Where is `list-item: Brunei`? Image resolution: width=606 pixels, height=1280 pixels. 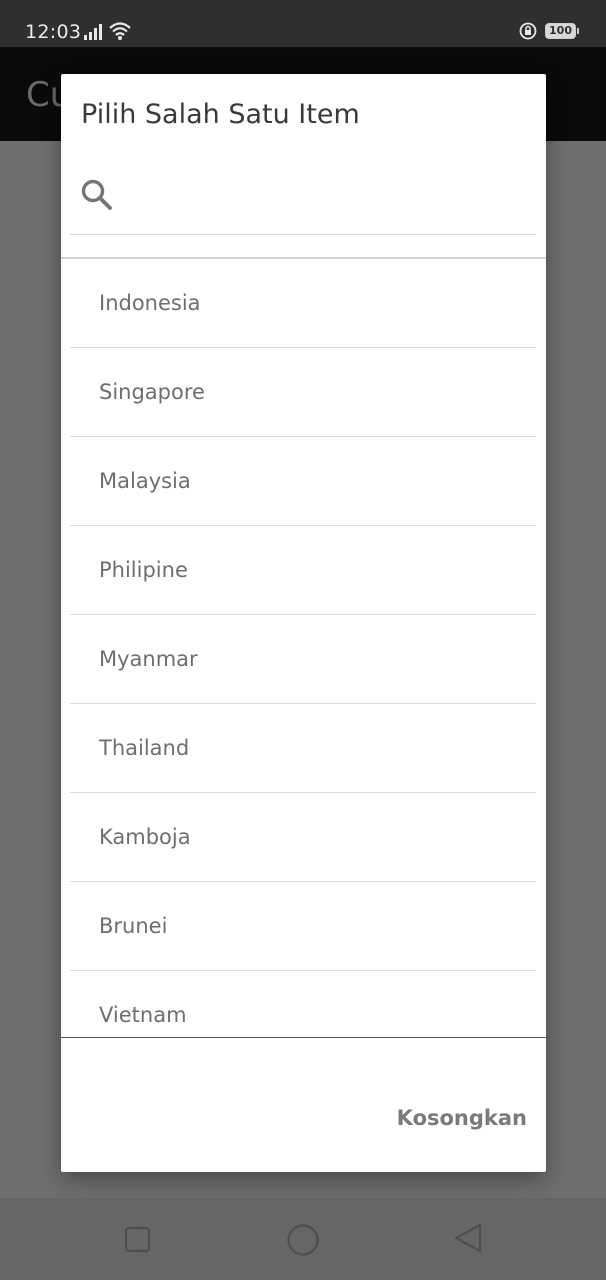
list-item: Brunei is located at coordinates (303, 926).